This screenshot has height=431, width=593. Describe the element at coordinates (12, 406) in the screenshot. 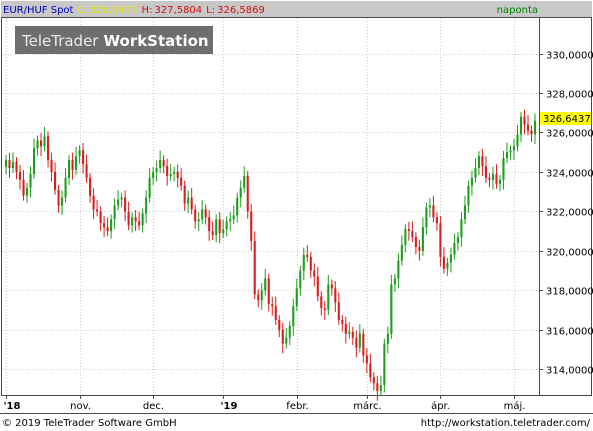

I see `x-tick-label: '18` at that location.